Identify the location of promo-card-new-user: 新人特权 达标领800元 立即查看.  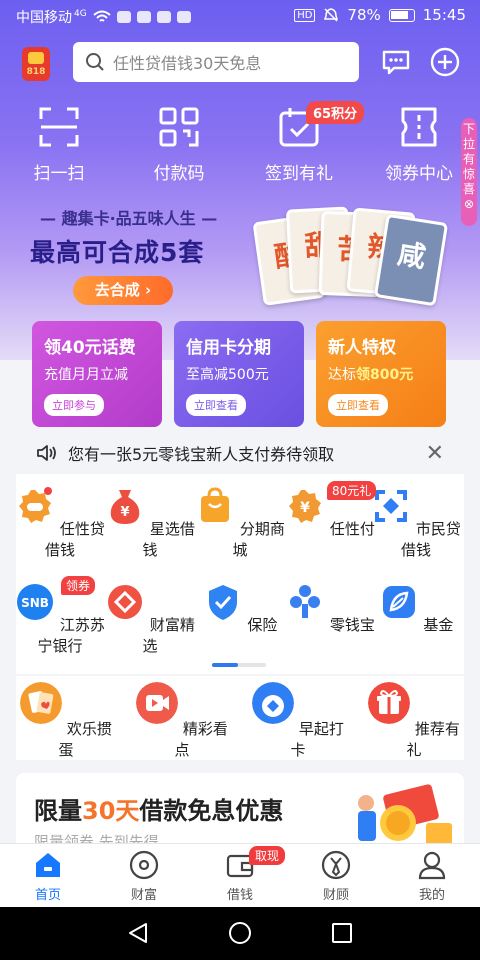
(381, 374).